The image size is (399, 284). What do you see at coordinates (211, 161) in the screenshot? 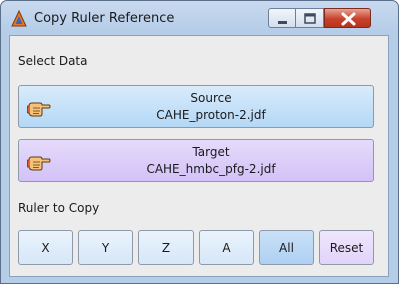
I see `target-button-text: Target CAHE_hmbc_pfg-2.jdf` at bounding box center [211, 161].